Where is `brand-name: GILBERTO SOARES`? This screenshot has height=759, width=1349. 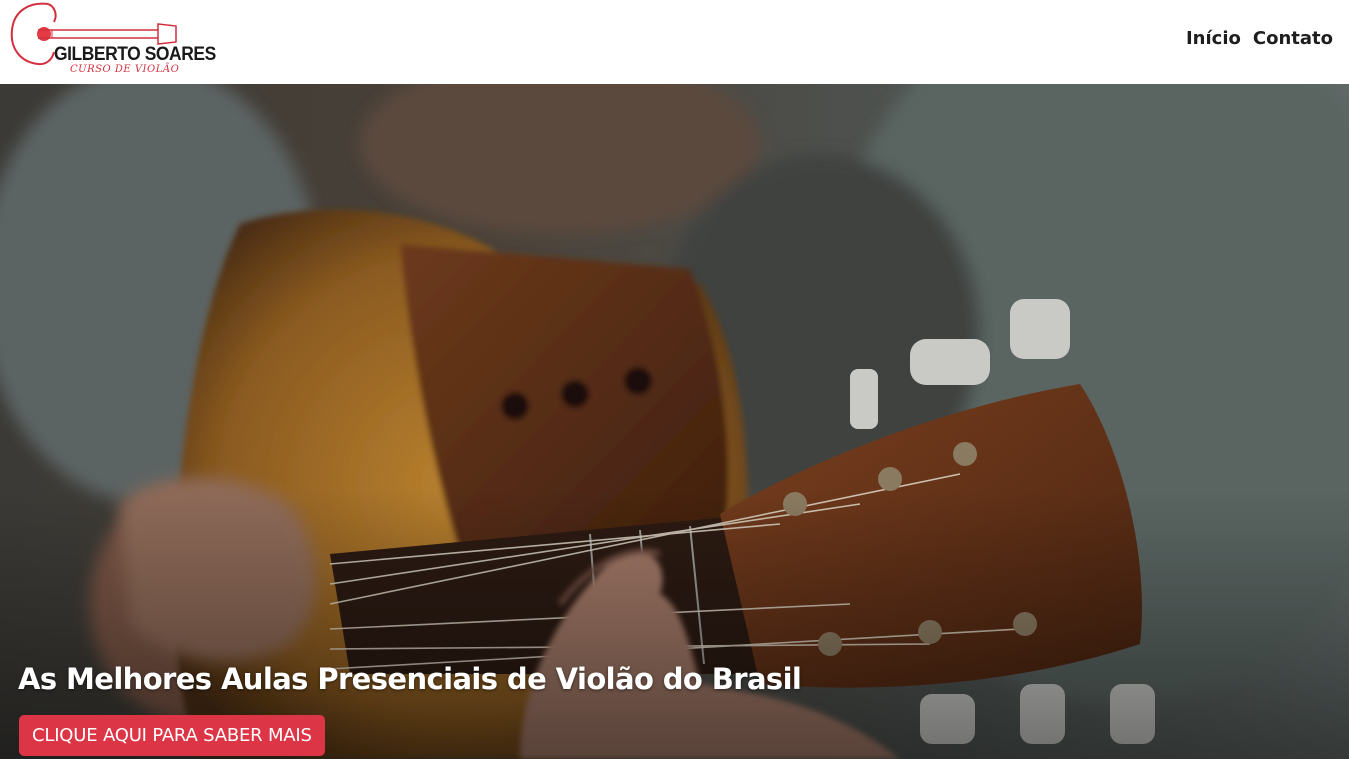
brand-name: GILBERTO SOARES is located at coordinates (135, 54).